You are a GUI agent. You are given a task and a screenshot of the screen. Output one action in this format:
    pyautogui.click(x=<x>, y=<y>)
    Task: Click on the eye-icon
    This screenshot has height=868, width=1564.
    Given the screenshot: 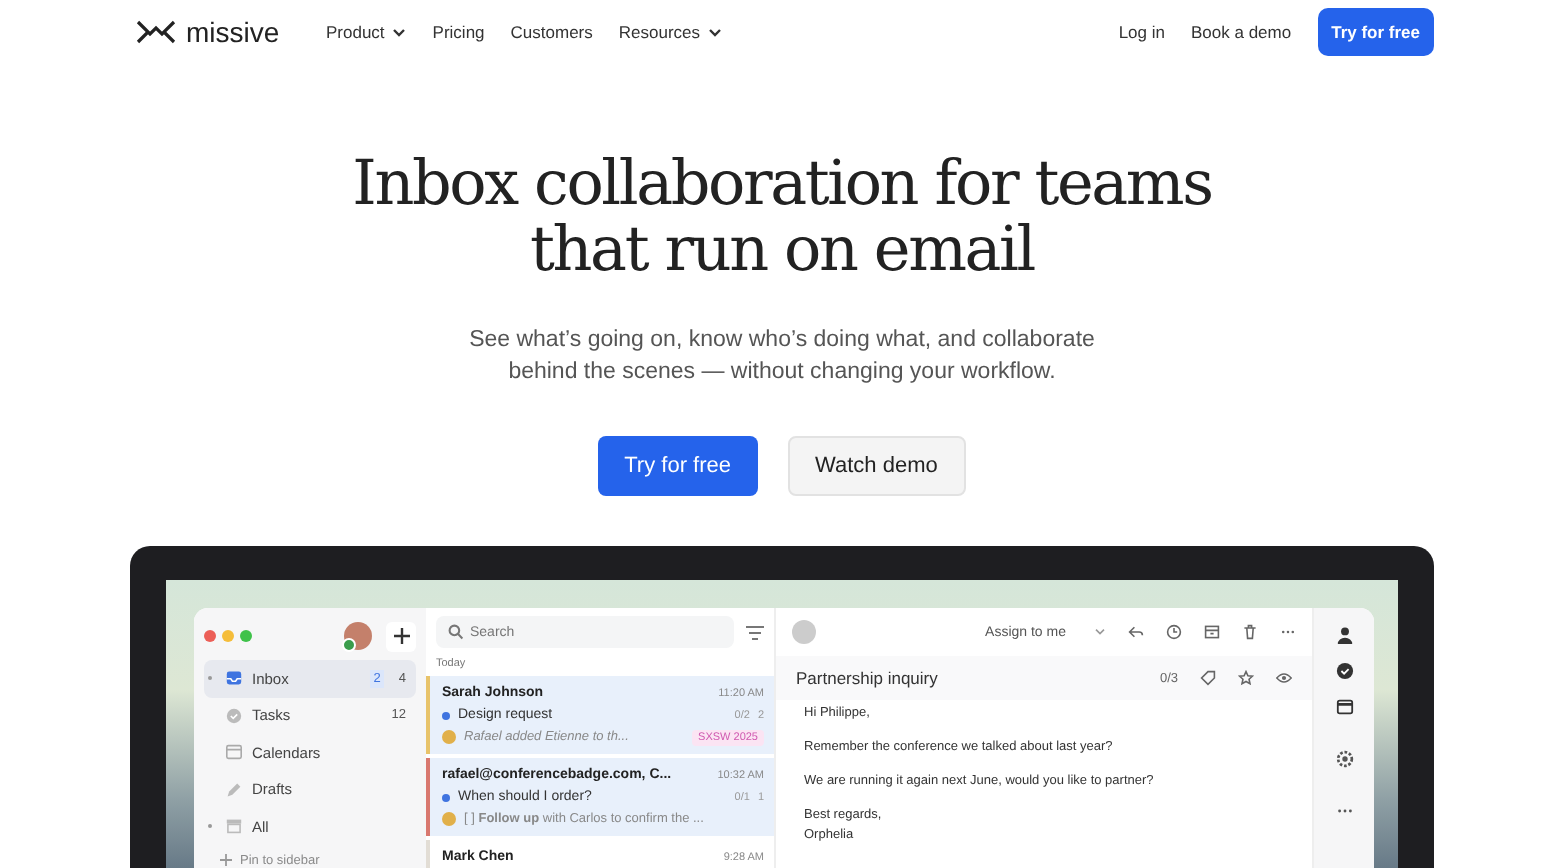 What is the action you would take?
    pyautogui.click(x=1284, y=678)
    